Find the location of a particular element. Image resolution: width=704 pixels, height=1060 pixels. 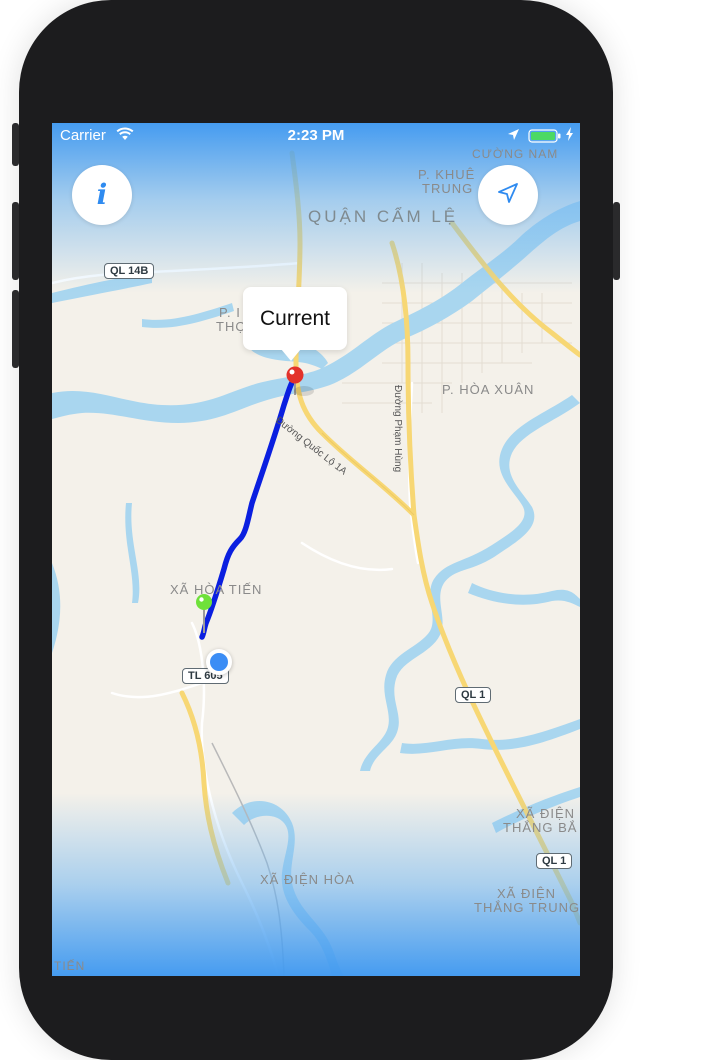

commune-label-dien-thang-bac-2: THẮNG BẮ is located at coordinates (540, 827).